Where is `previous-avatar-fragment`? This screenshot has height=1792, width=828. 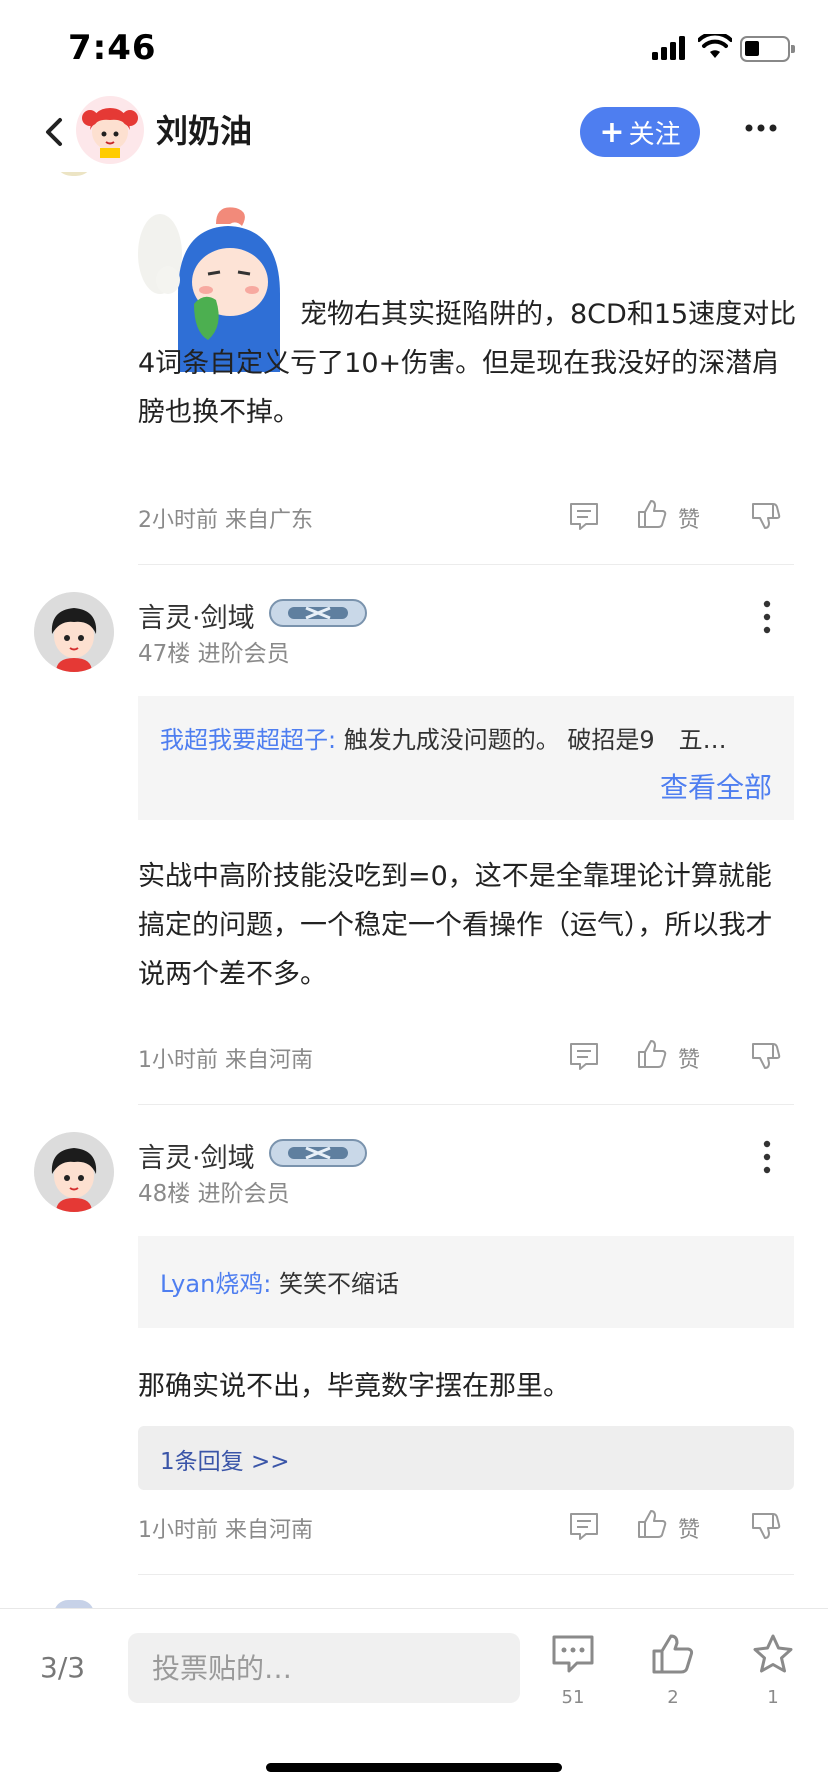
previous-avatar-fragment is located at coordinates (74, 174).